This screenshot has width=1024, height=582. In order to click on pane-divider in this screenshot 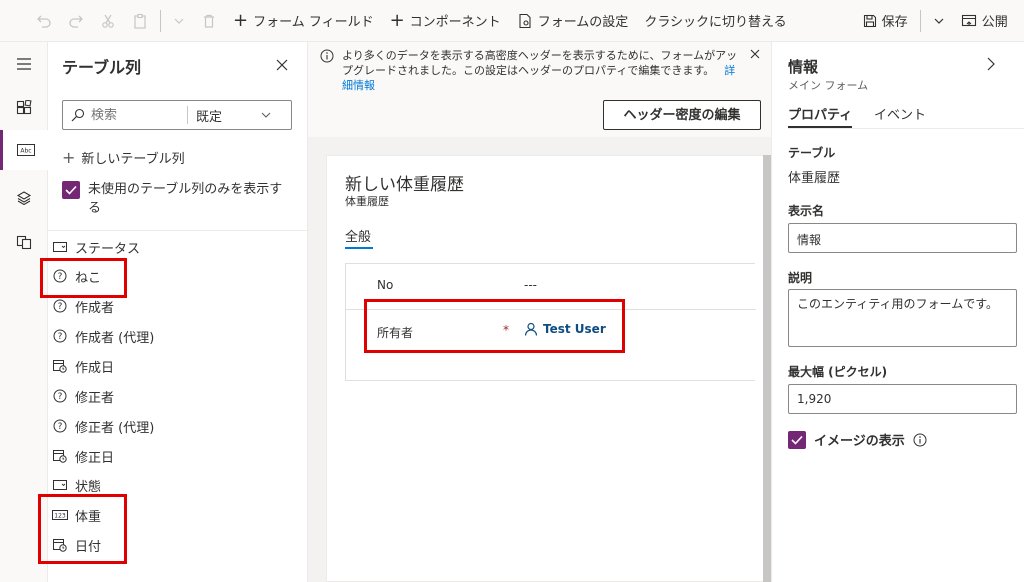, I will do `click(178, 230)`.